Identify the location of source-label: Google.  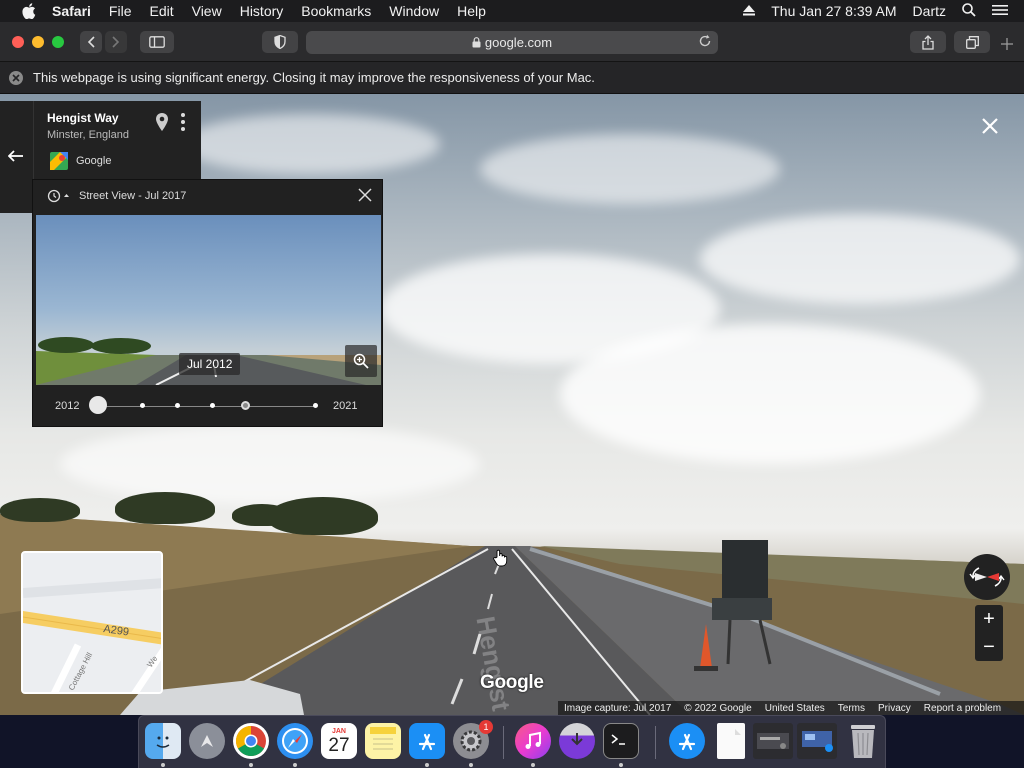
(94, 161).